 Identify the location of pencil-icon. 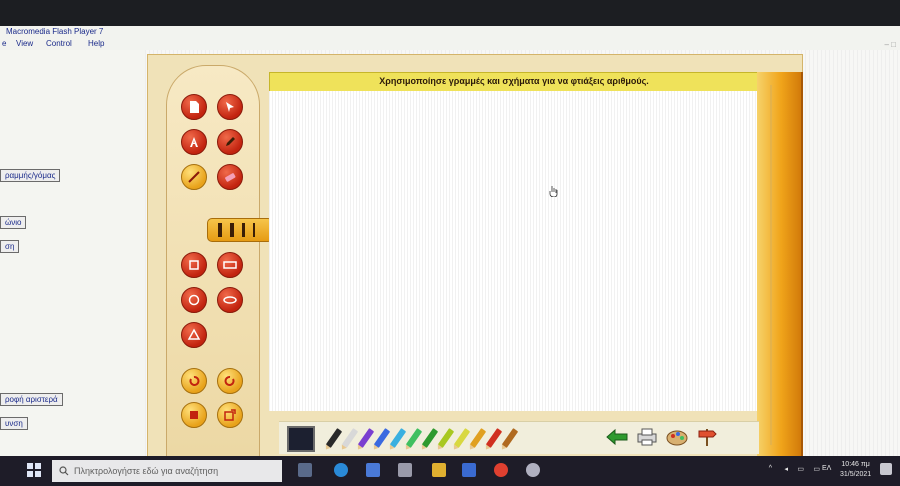
(230, 141).